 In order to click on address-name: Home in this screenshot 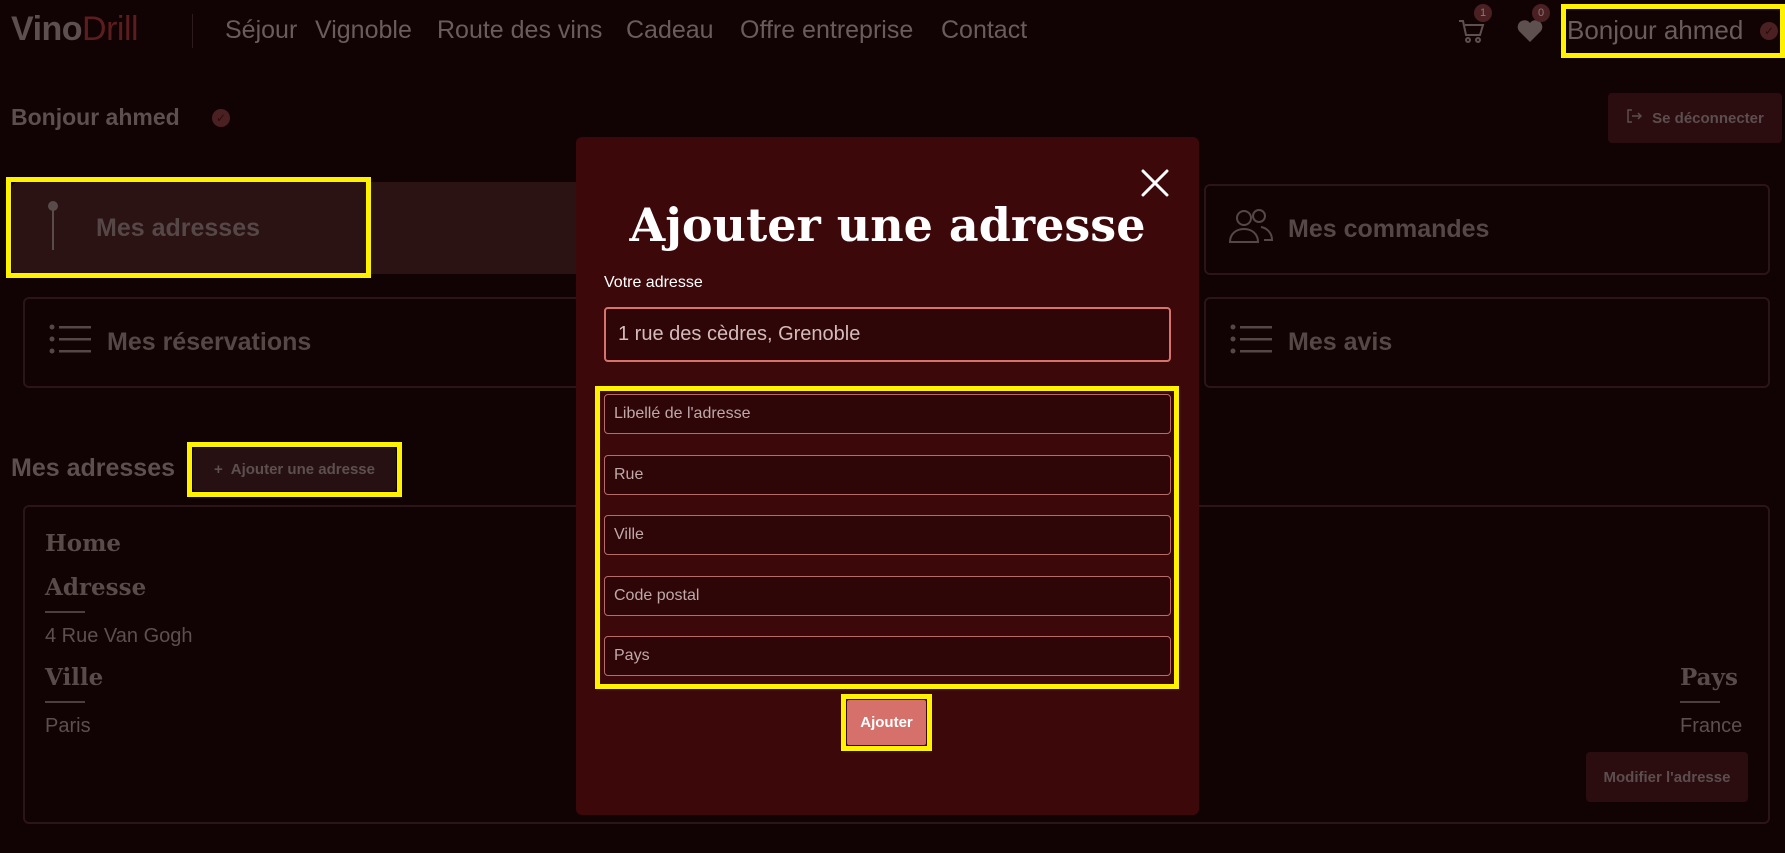, I will do `click(83, 543)`.